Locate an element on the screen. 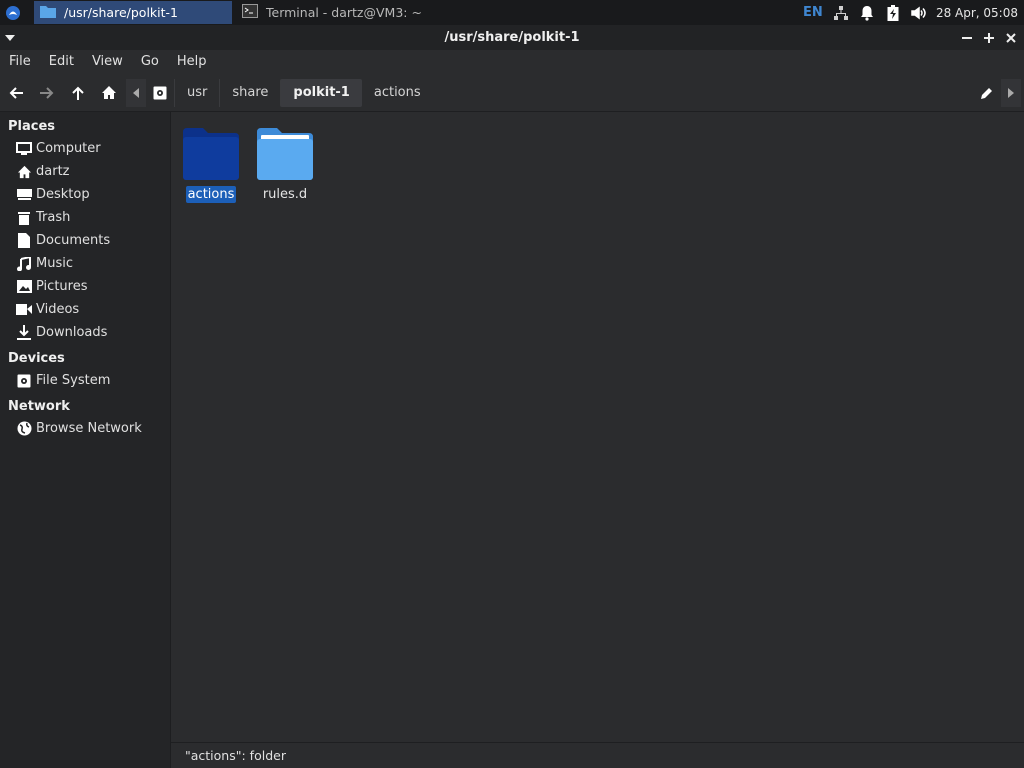  sidebar-item-label: dartz is located at coordinates (53, 171).